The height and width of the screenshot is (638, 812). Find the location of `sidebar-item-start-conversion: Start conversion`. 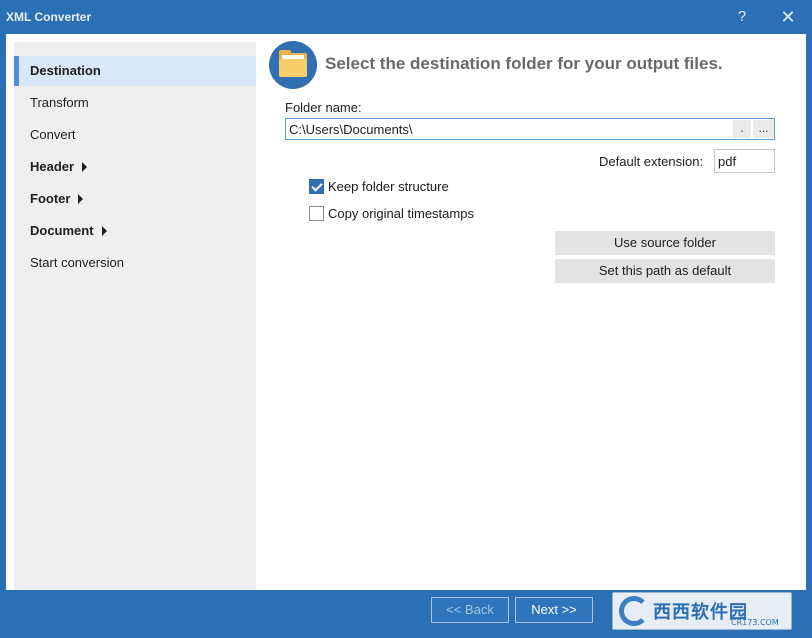

sidebar-item-start-conversion: Start conversion is located at coordinates (135, 263).